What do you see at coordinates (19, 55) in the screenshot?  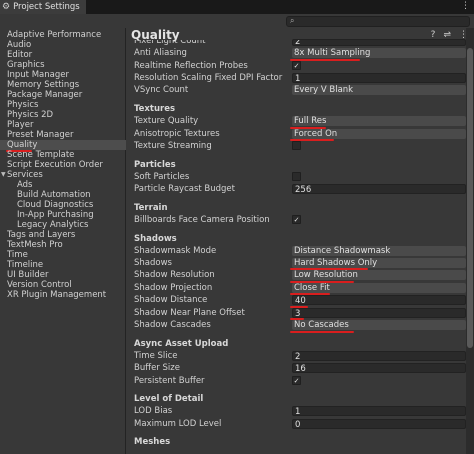 I see `sidebar-item-editor: Editor` at bounding box center [19, 55].